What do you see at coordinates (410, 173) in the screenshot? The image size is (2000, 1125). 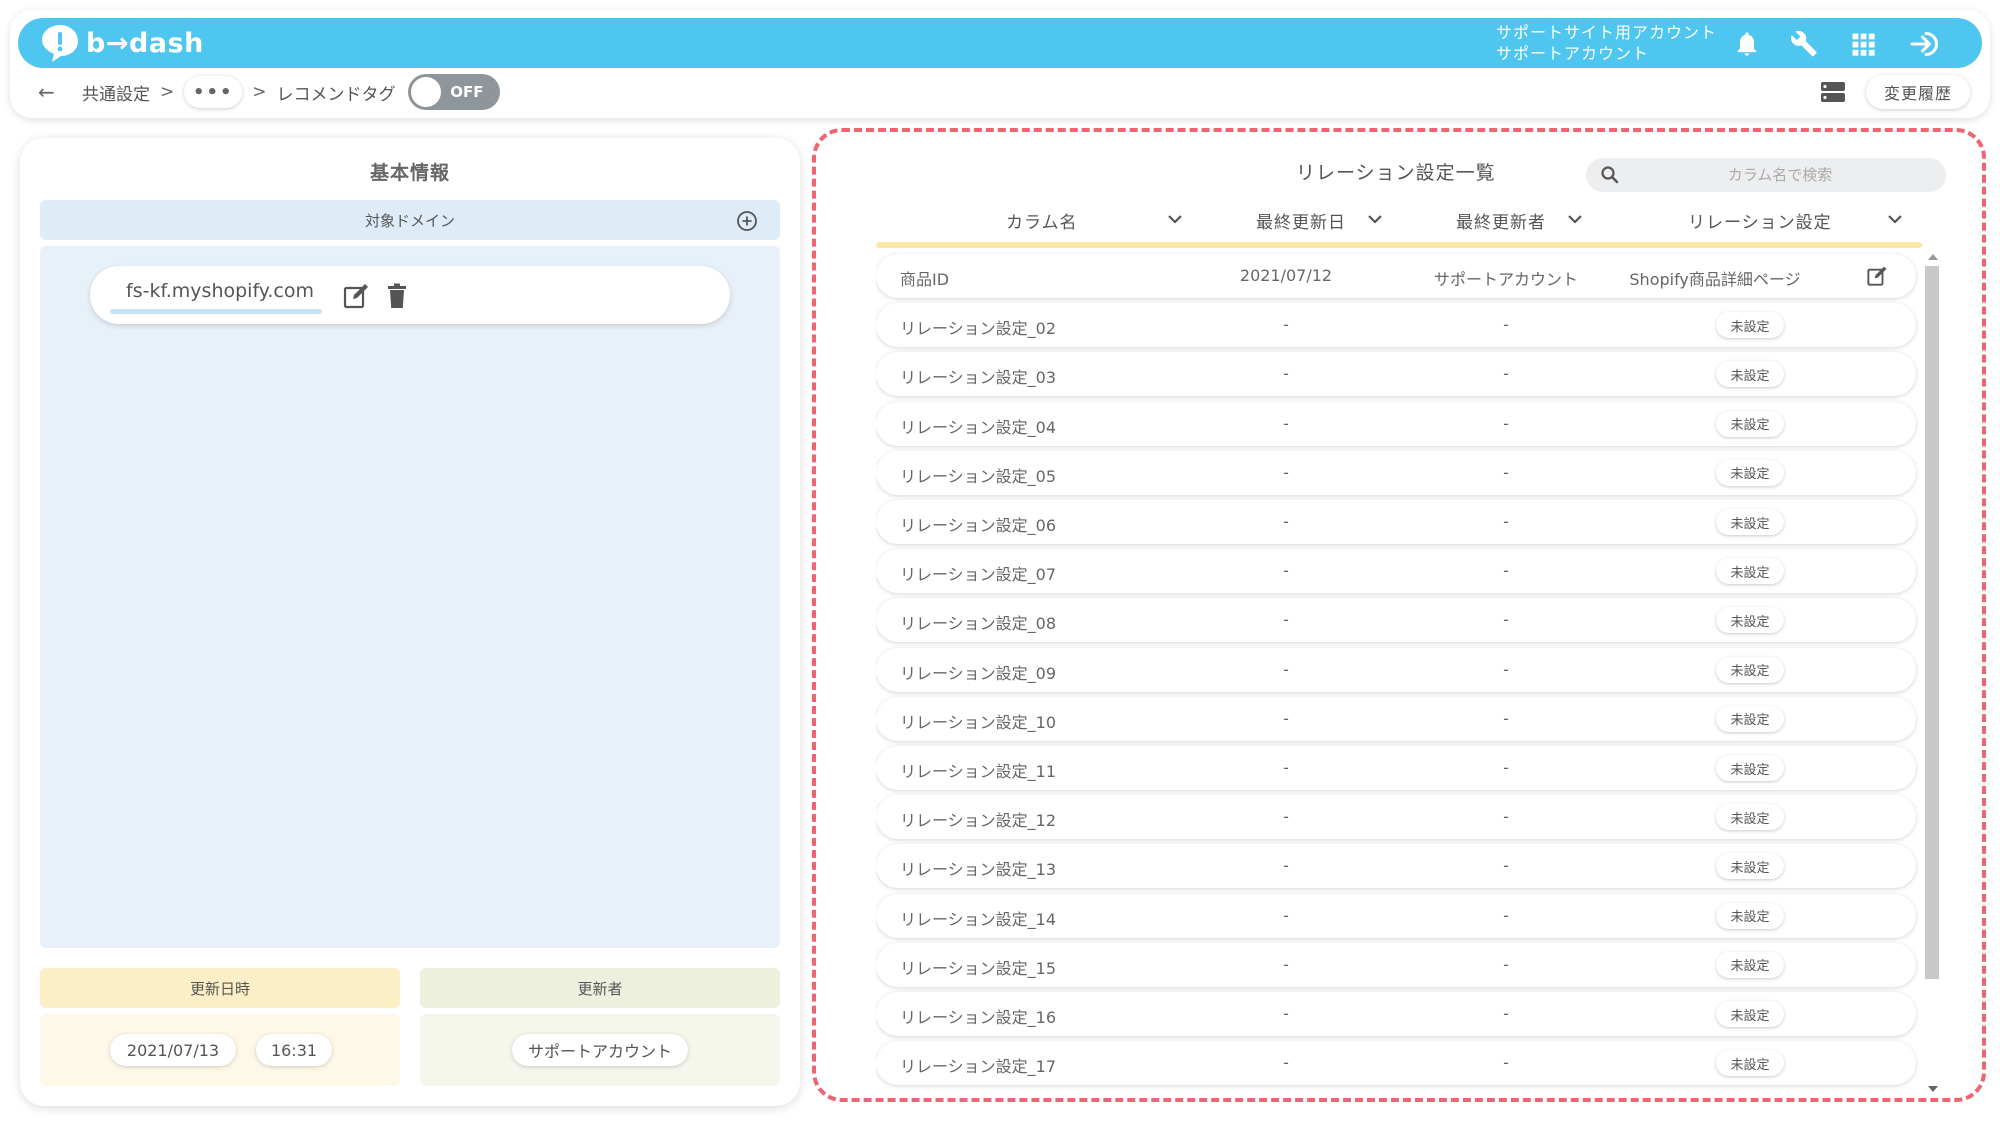 I see `panel-title-text: 基本情報` at bounding box center [410, 173].